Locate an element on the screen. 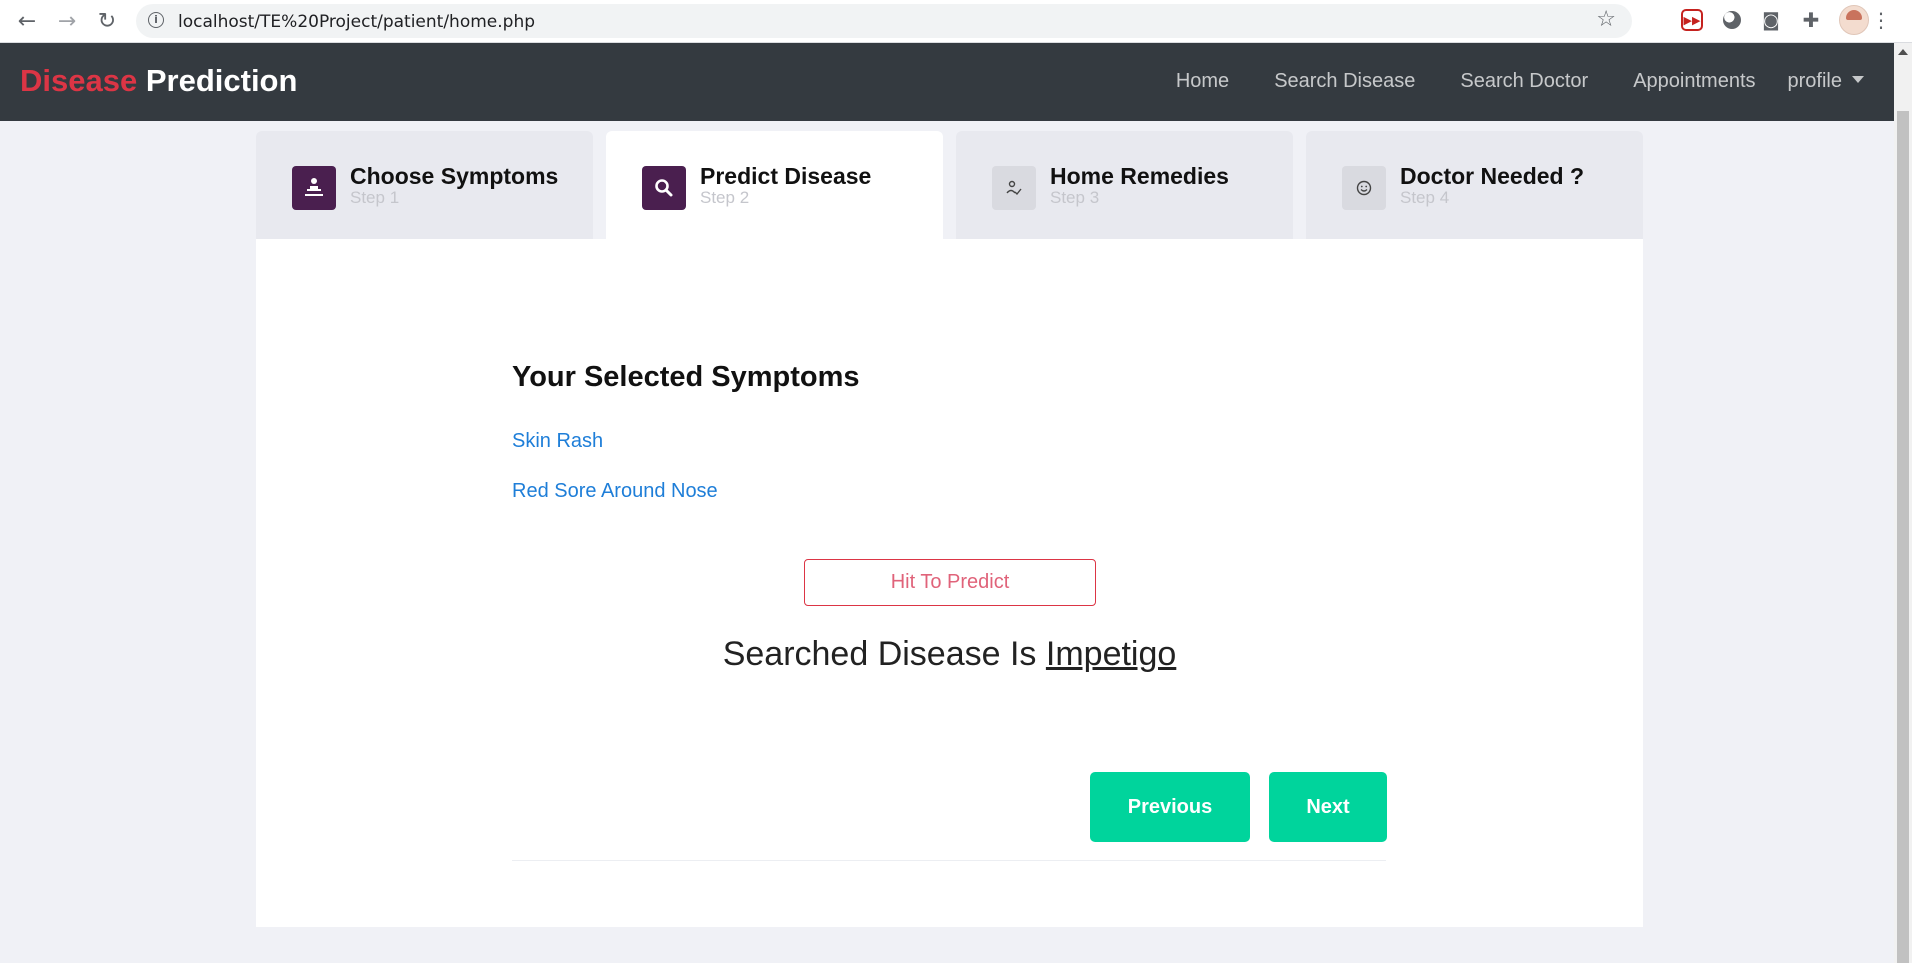 Image resolution: width=1912 pixels, height=963 pixels. symptom-item: Red Sore Around Nose is located at coordinates (615, 491).